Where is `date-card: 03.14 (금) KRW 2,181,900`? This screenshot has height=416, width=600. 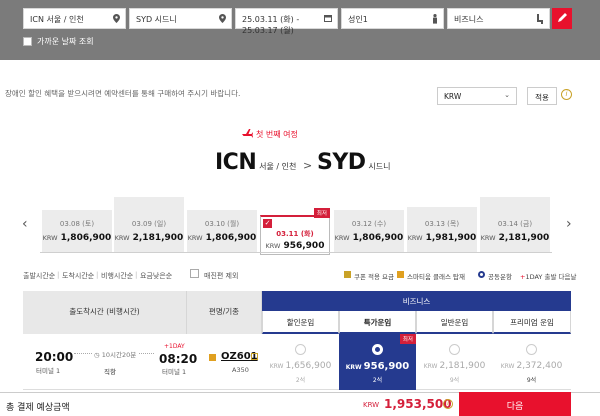 date-card: 03.14 (금) KRW 2,181,900 is located at coordinates (515, 225).